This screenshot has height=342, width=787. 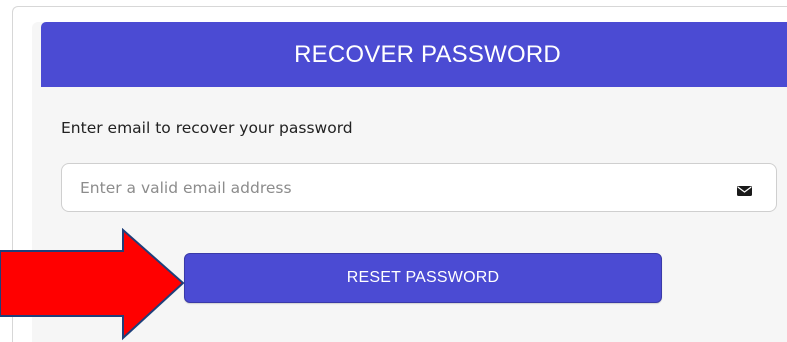 What do you see at coordinates (186, 187) in the screenshot?
I see `email-placeholder: Enter a valid email address` at bounding box center [186, 187].